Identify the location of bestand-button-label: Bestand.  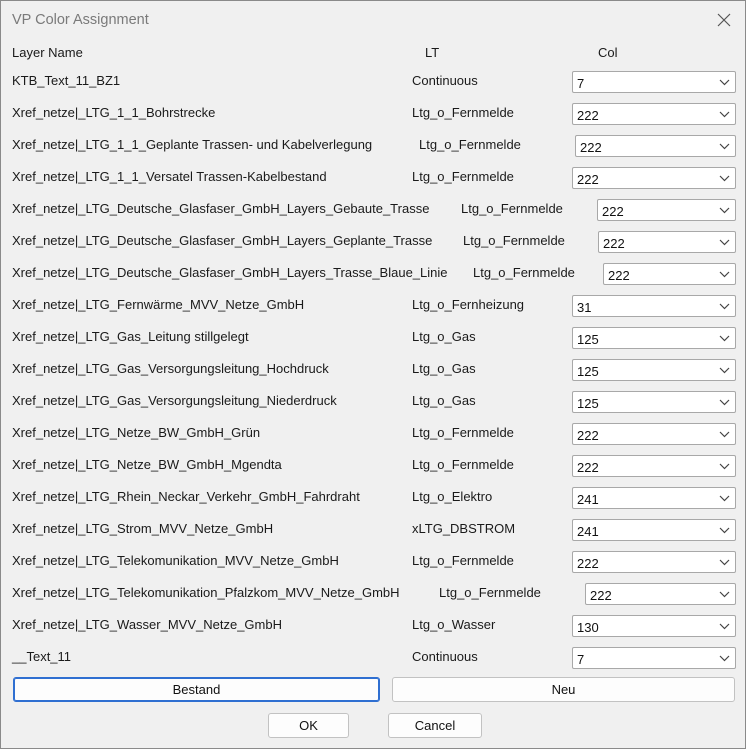
(196, 689).